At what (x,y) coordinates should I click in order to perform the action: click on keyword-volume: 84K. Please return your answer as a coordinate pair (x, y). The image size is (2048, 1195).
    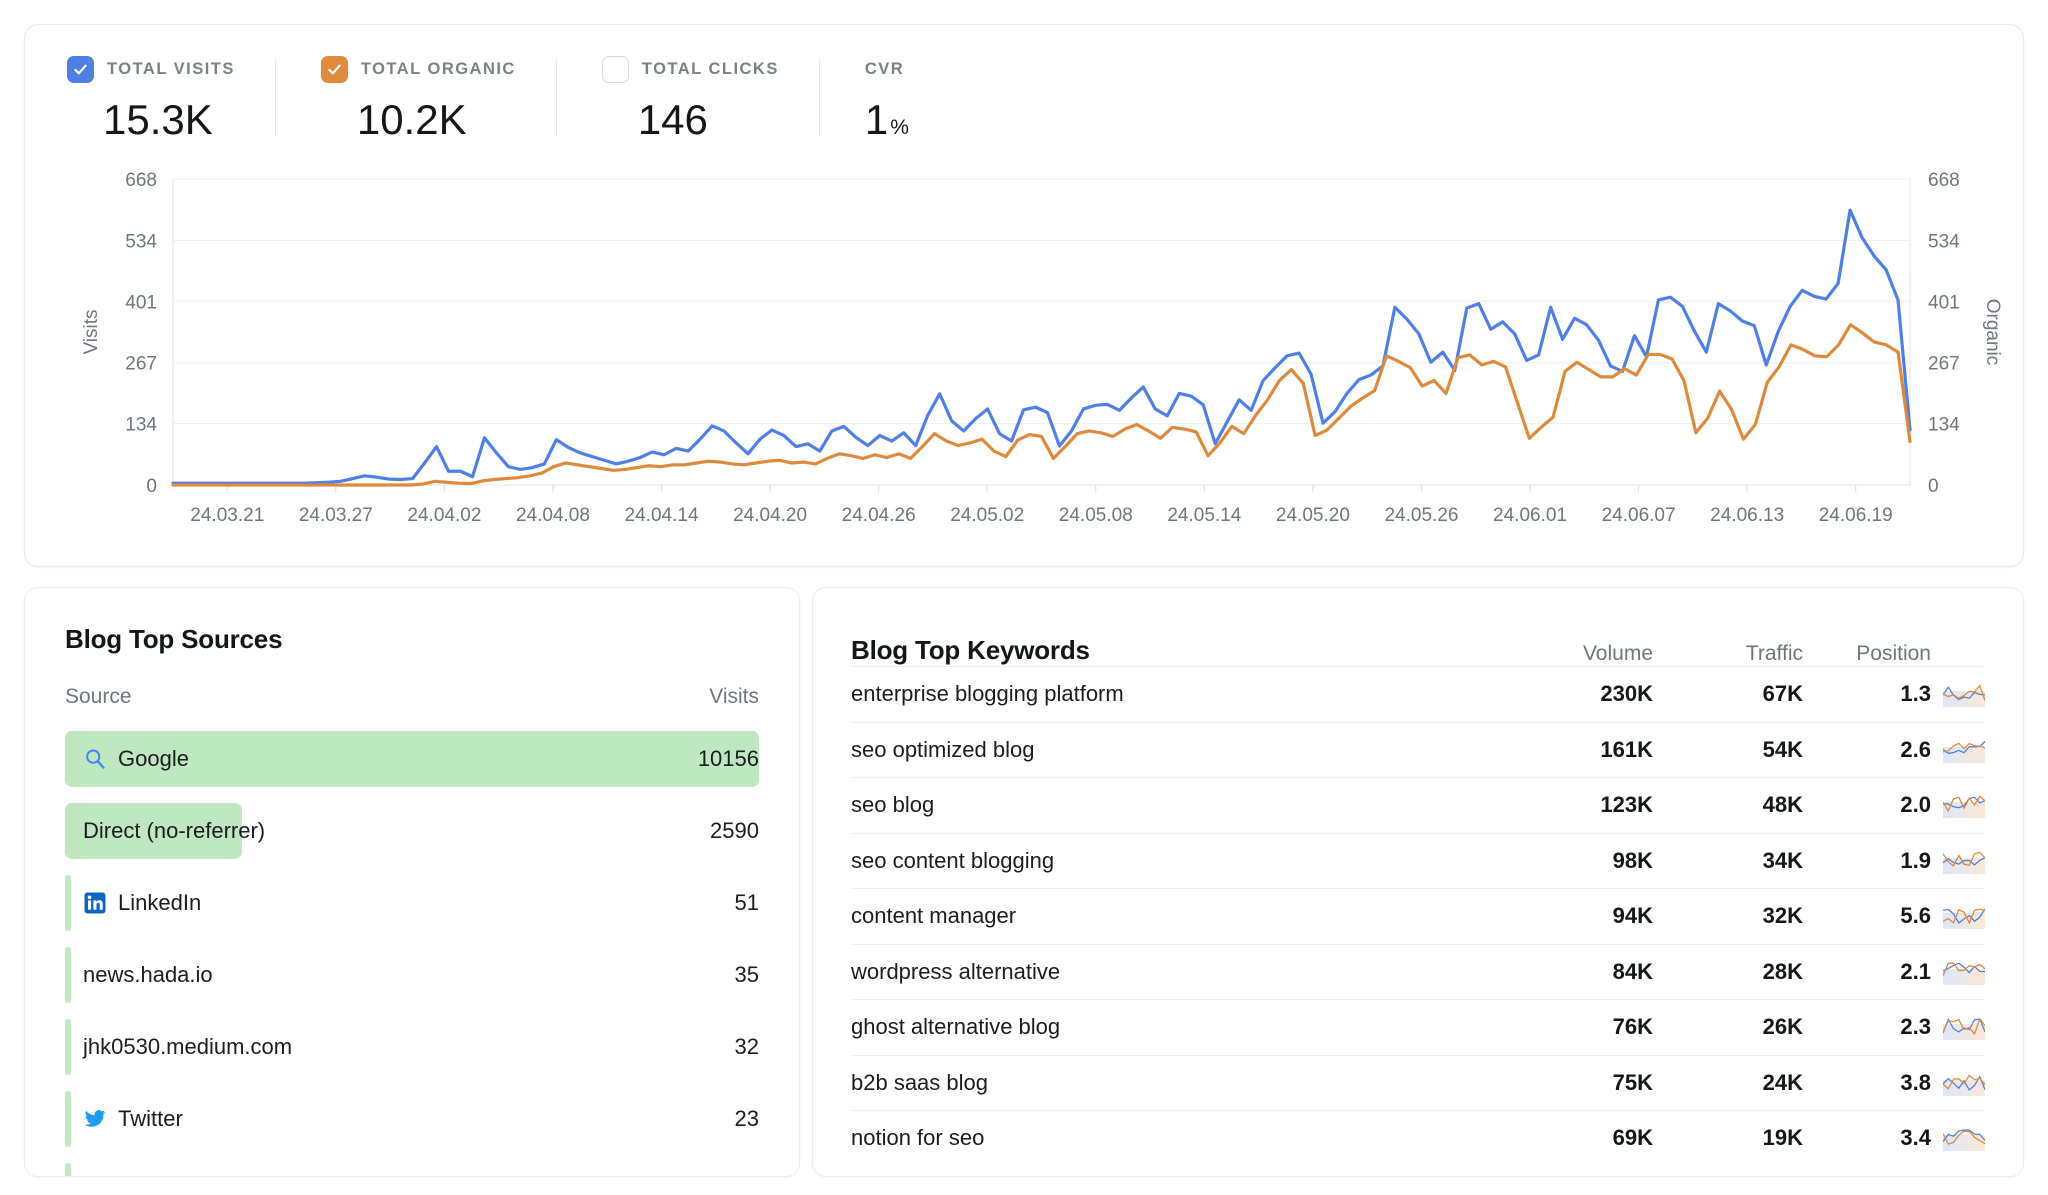
    Looking at the image, I should click on (1632, 971).